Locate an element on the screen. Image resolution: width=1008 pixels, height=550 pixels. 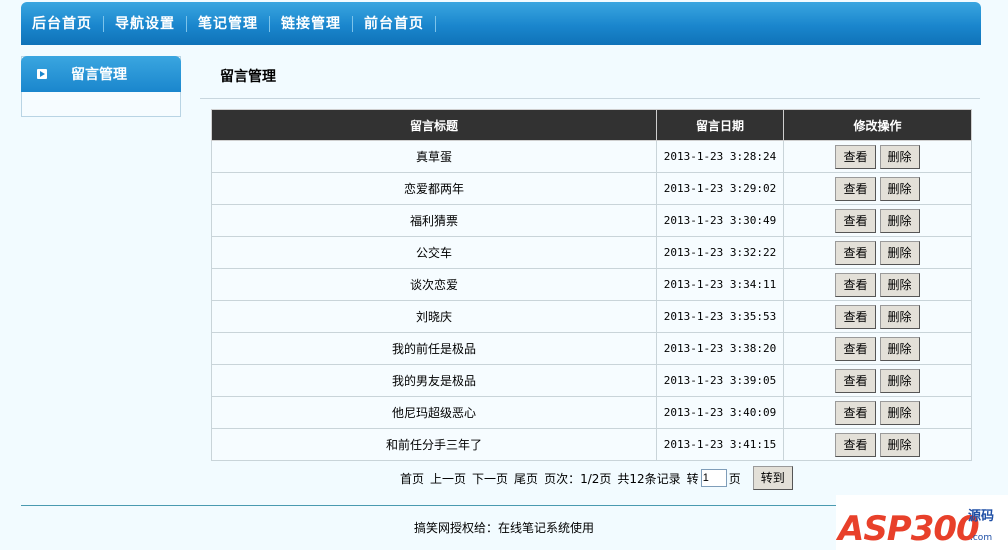
pager-page-info: 页次：1/2页 is located at coordinates (578, 478).